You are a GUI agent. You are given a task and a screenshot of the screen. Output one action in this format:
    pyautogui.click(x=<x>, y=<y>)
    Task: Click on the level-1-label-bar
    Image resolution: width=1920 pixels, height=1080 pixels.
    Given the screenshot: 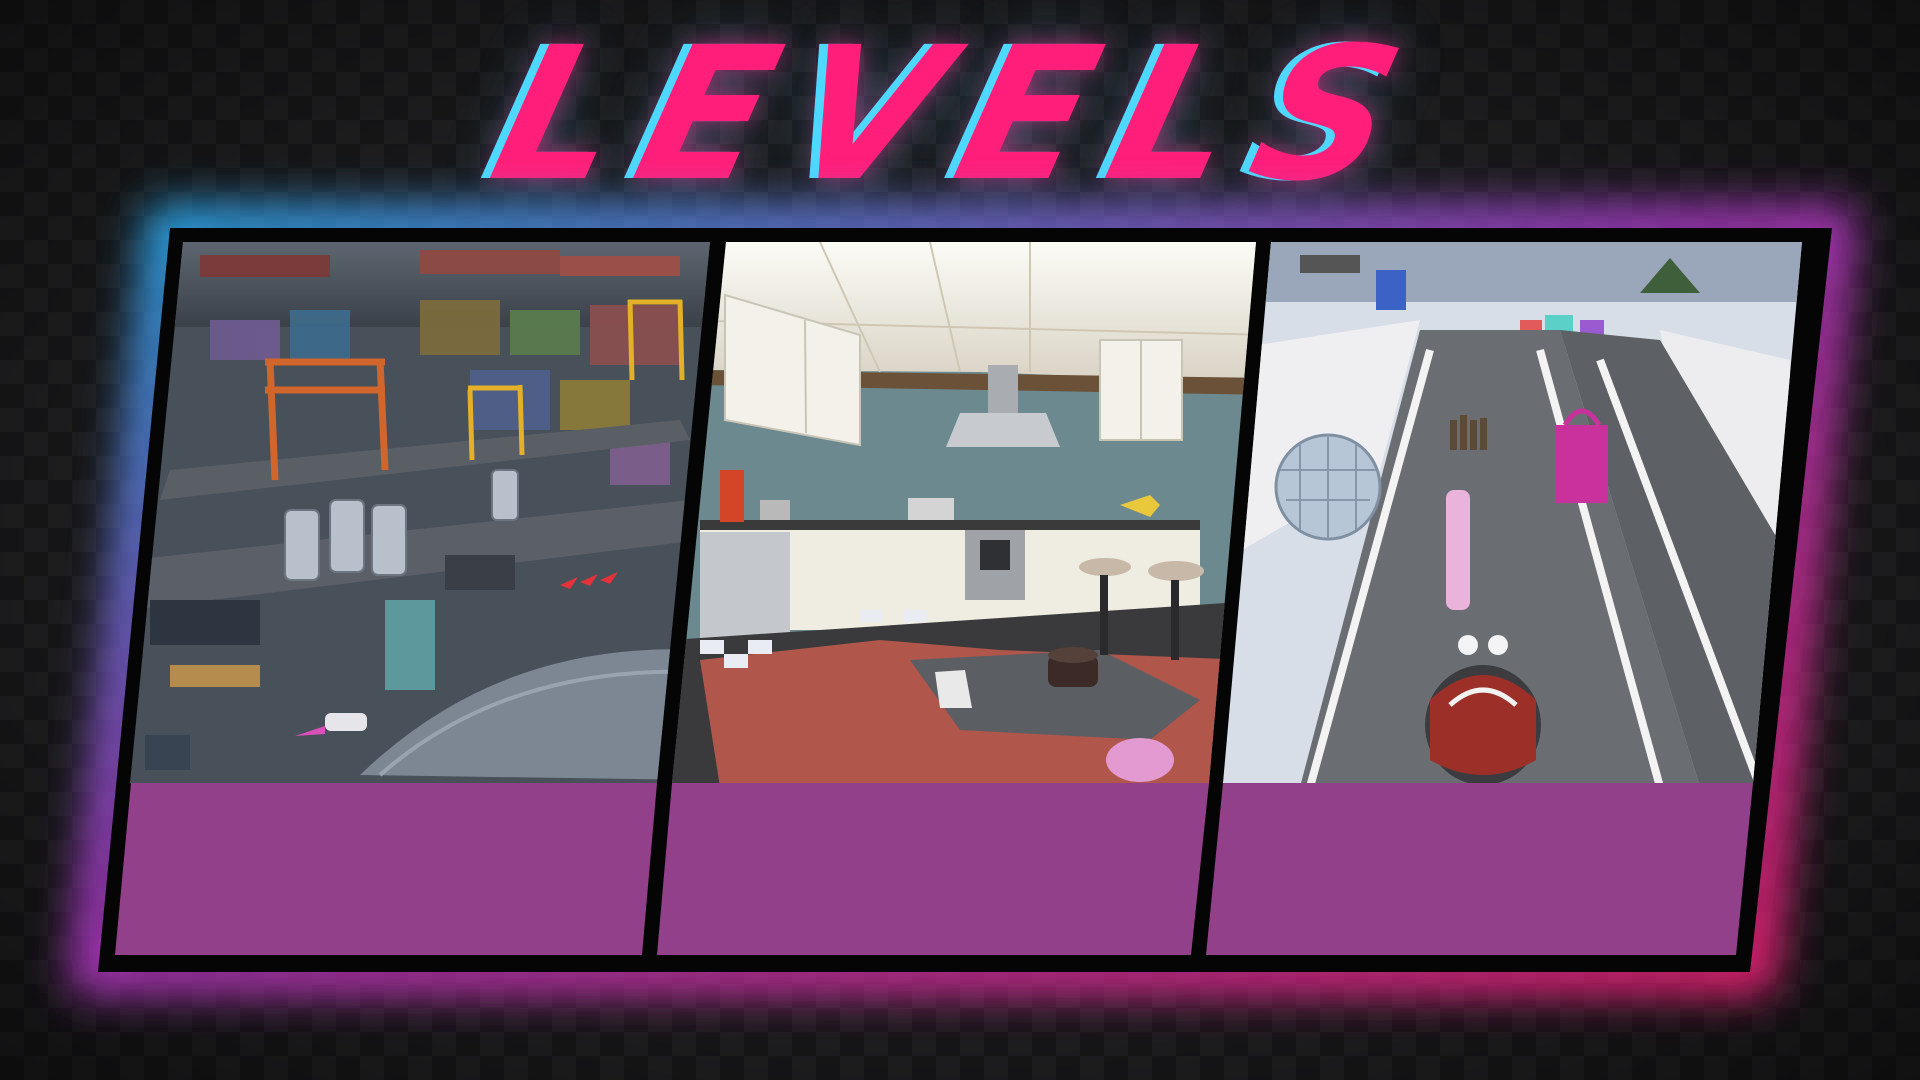 What is the action you would take?
    pyautogui.click(x=386, y=869)
    